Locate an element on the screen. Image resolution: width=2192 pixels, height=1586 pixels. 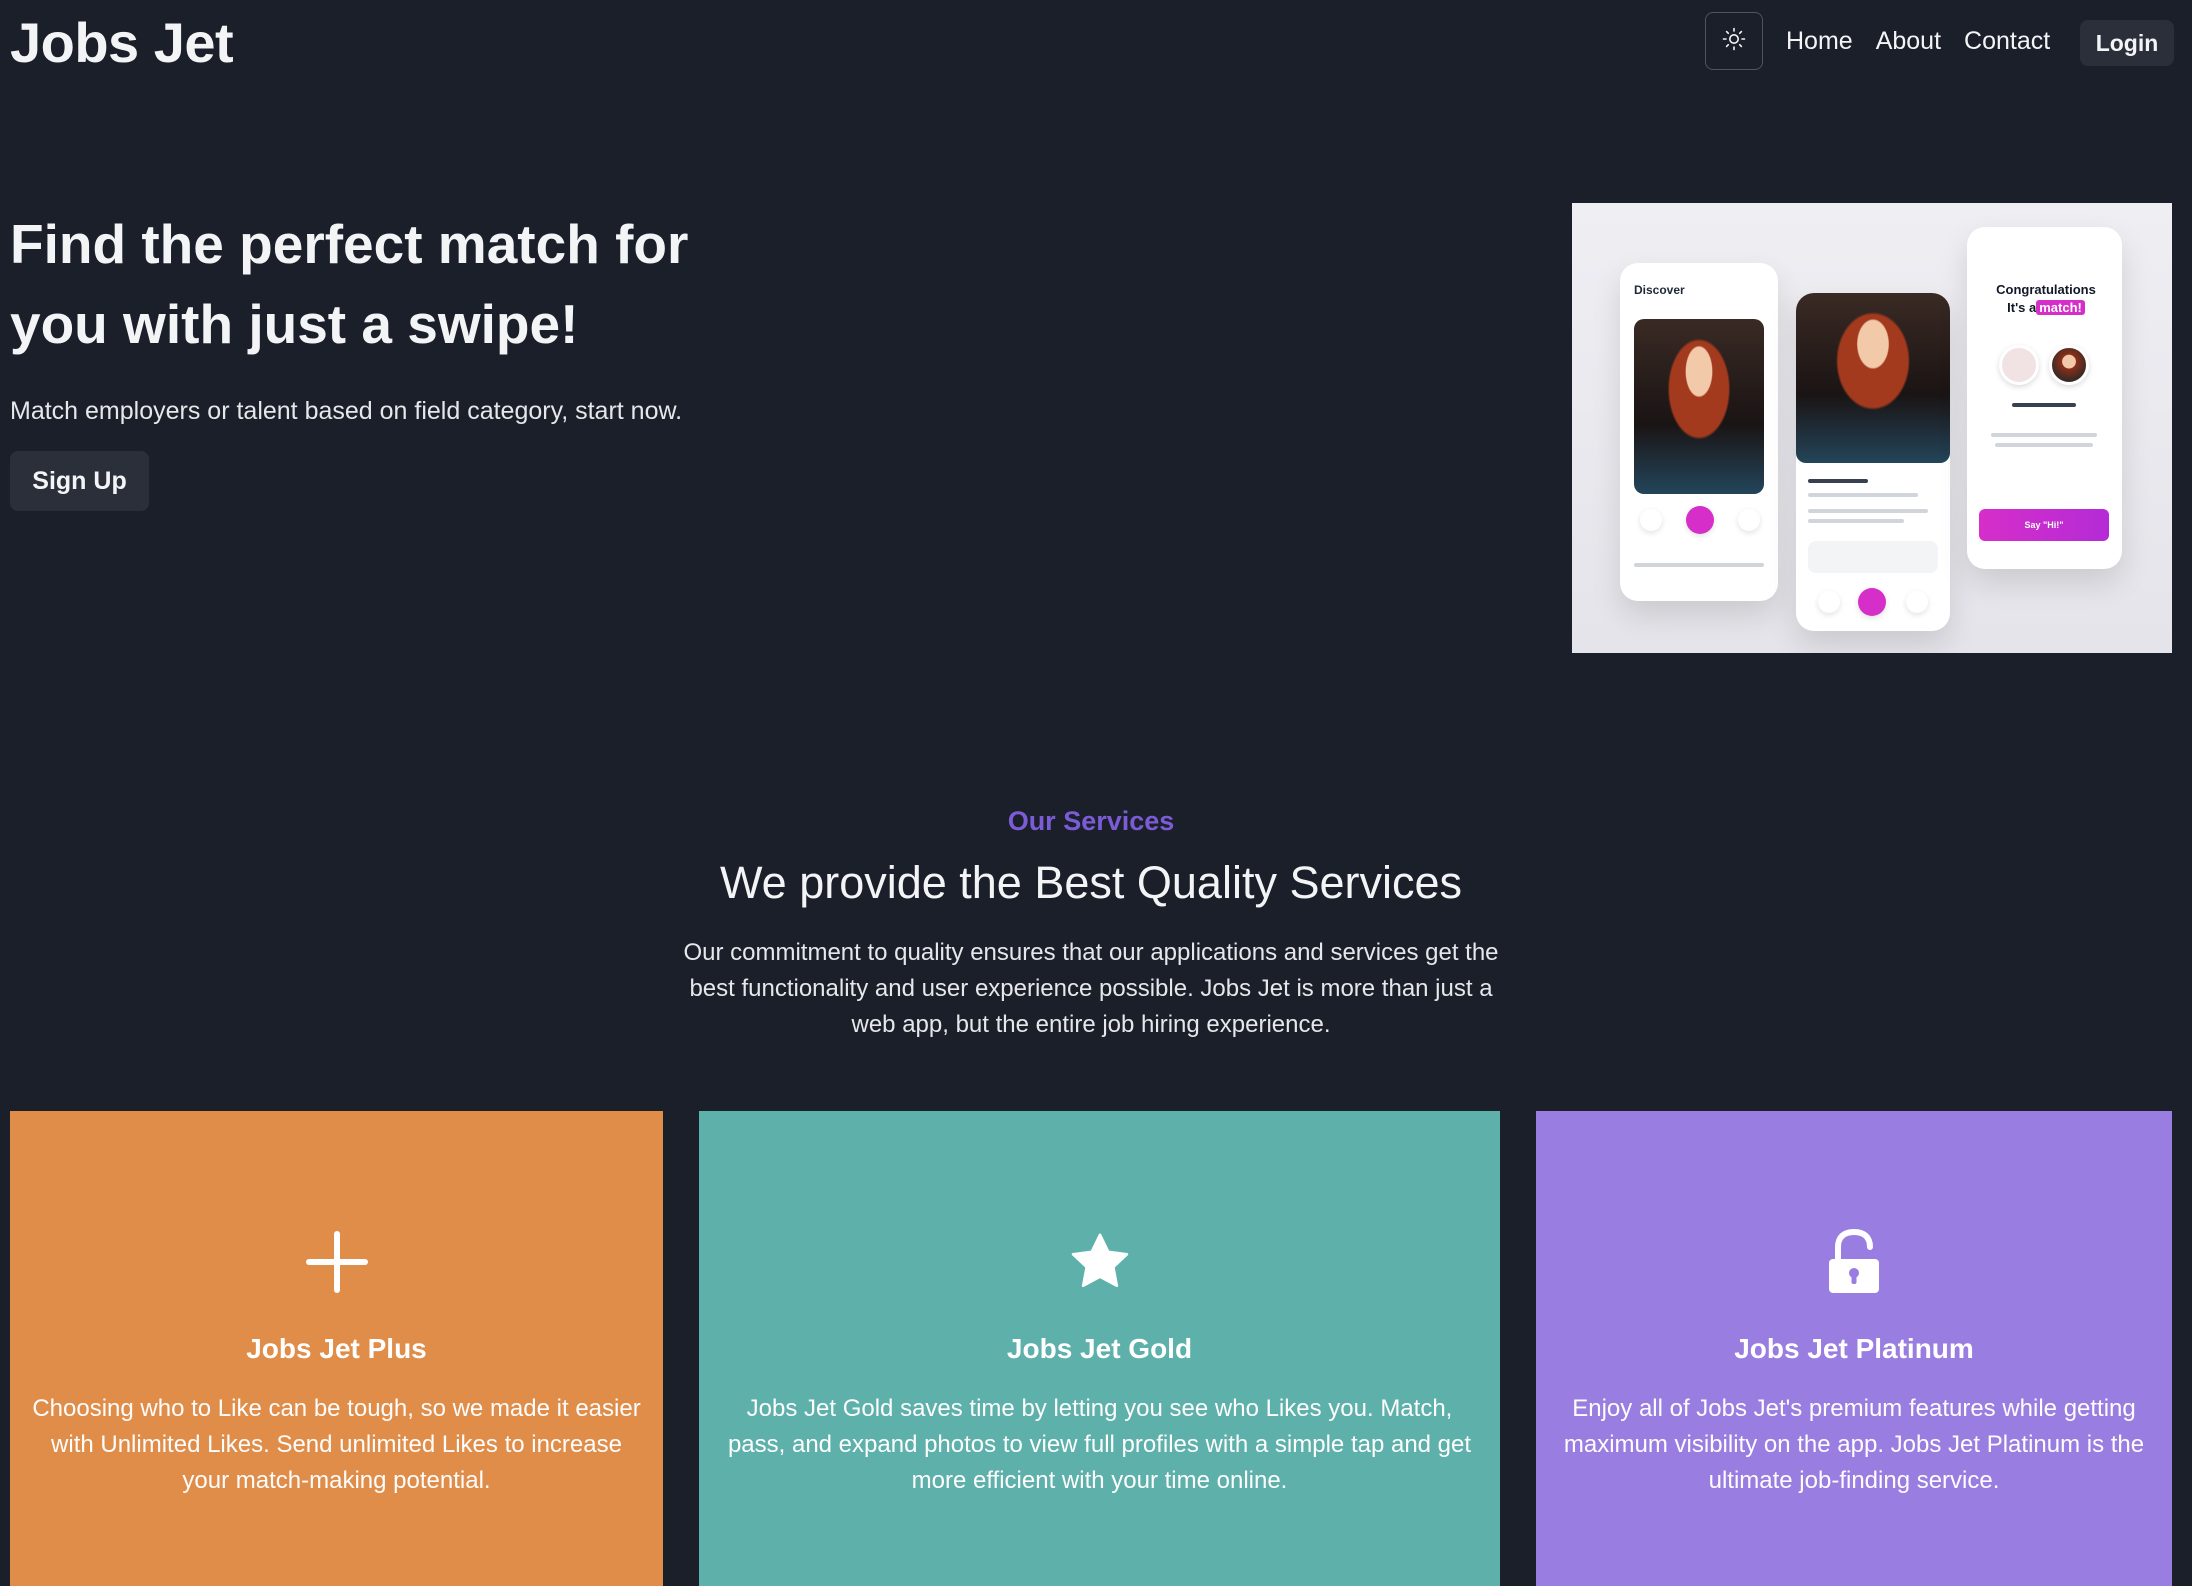
theme-toggle-button is located at coordinates (1734, 41).